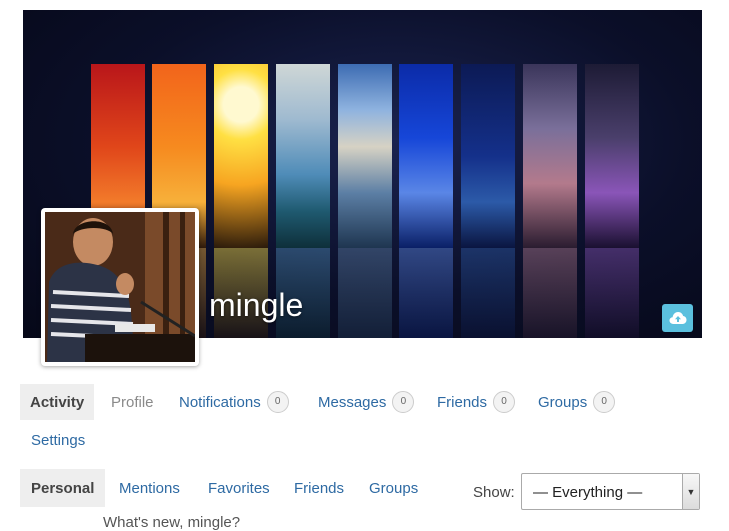 The image size is (729, 531). I want to click on change-cover-button, so click(677, 318).